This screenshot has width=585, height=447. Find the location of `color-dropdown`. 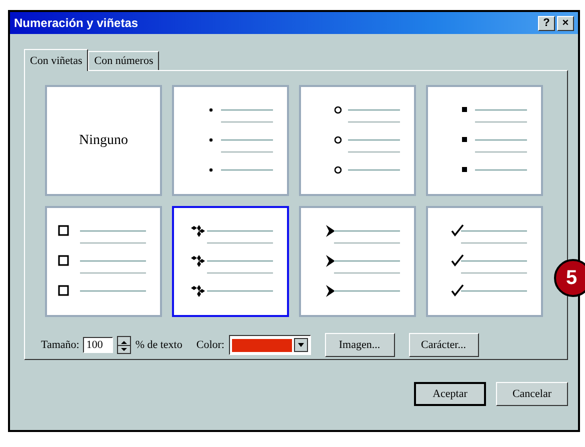

color-dropdown is located at coordinates (269, 345).